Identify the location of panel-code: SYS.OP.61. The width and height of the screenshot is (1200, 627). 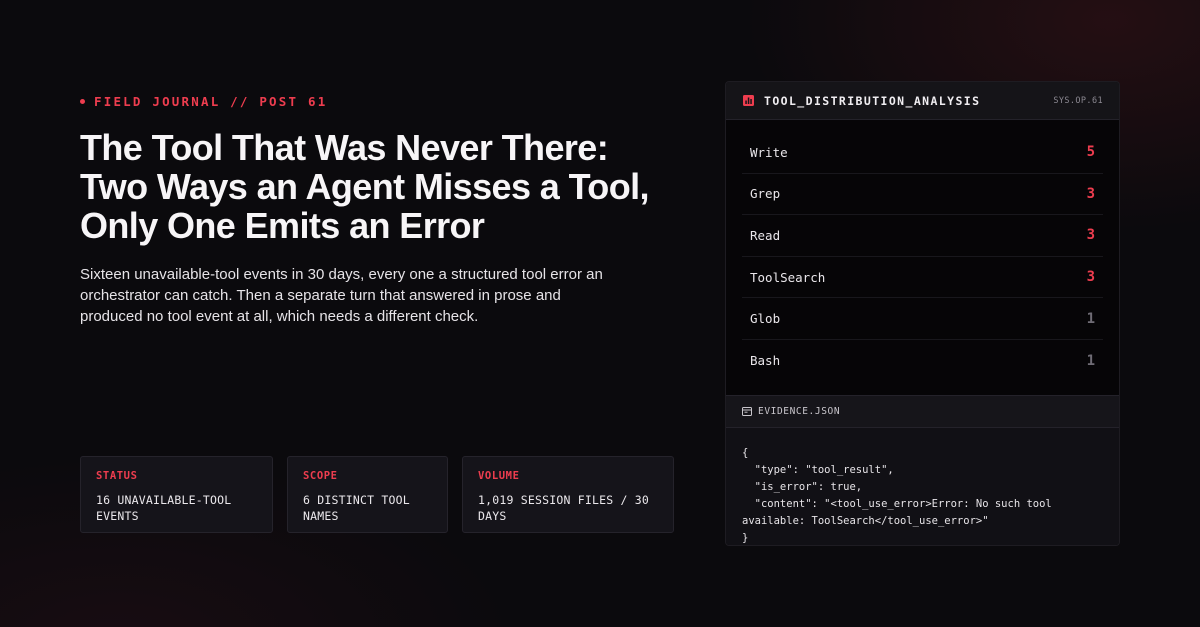
(1078, 100).